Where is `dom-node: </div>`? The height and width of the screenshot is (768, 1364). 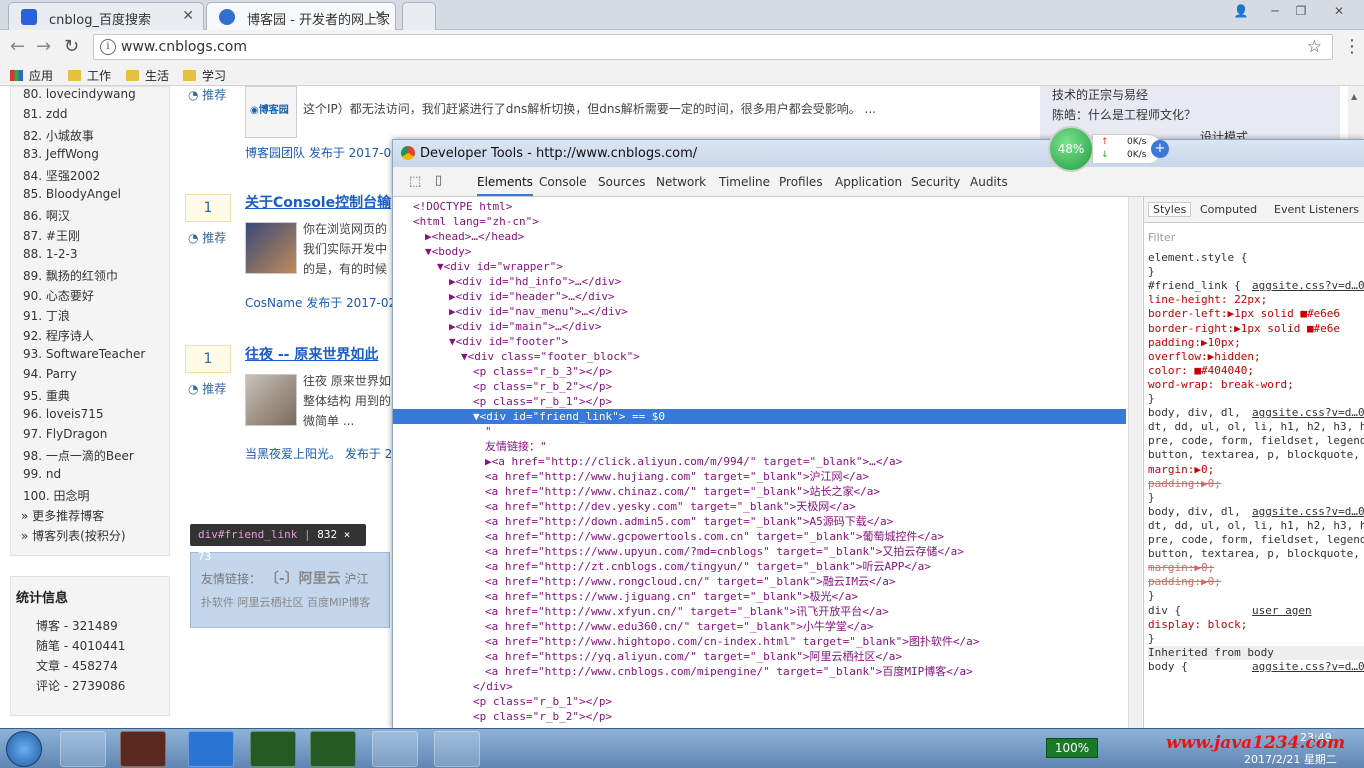 dom-node: </div> is located at coordinates (759, 686).